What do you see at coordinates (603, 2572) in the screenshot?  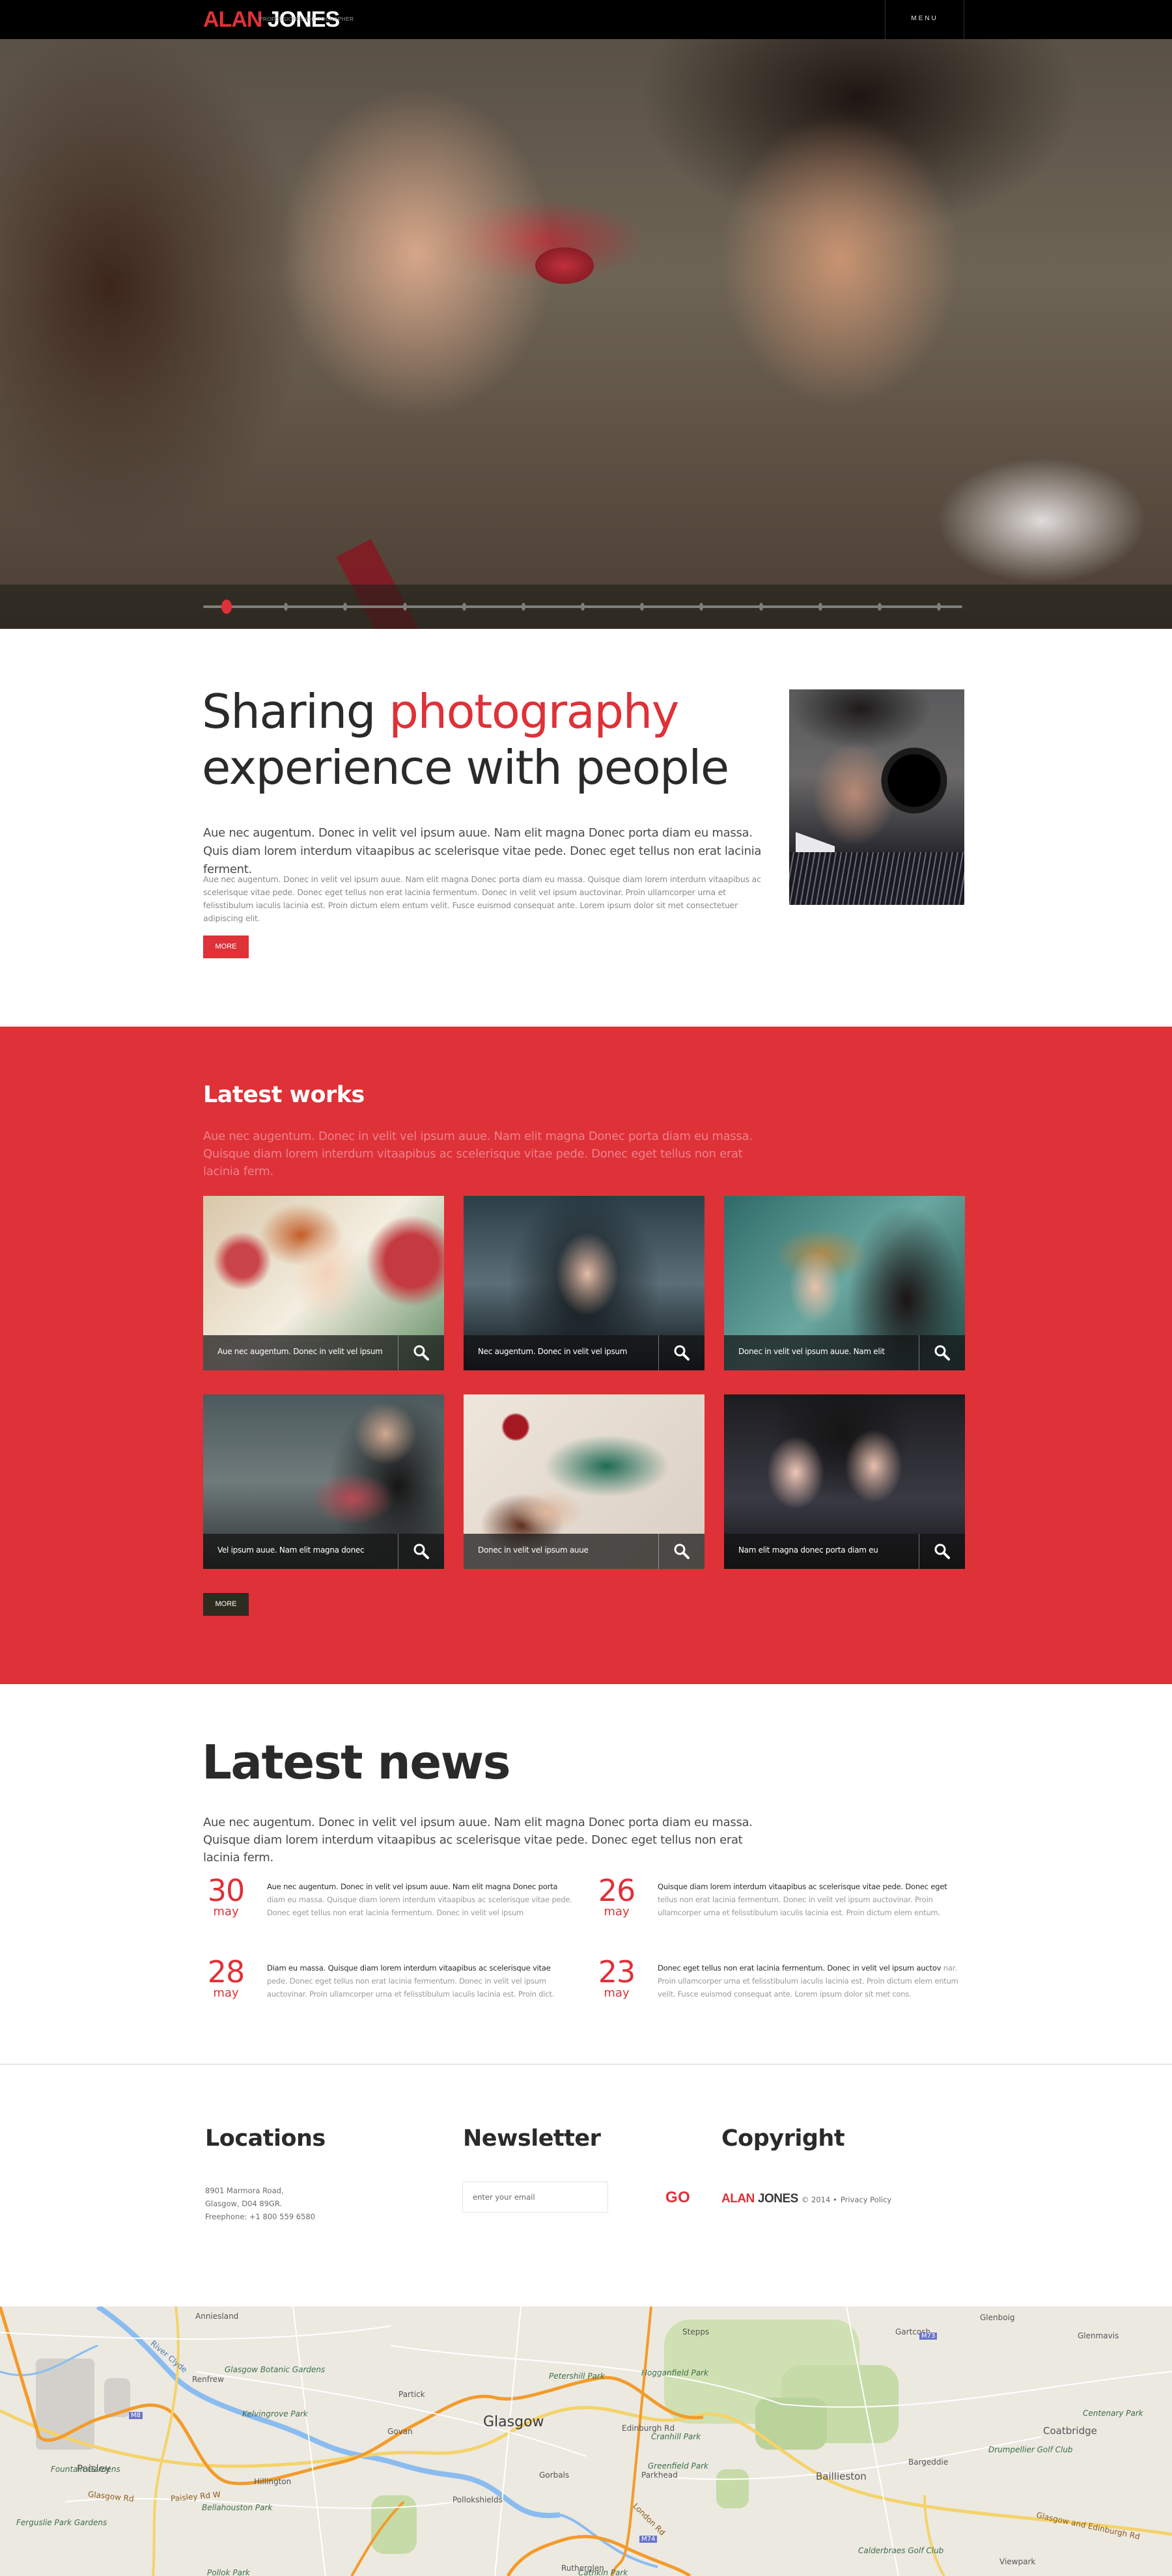 I see `map-label-park: Cathkin Park` at bounding box center [603, 2572].